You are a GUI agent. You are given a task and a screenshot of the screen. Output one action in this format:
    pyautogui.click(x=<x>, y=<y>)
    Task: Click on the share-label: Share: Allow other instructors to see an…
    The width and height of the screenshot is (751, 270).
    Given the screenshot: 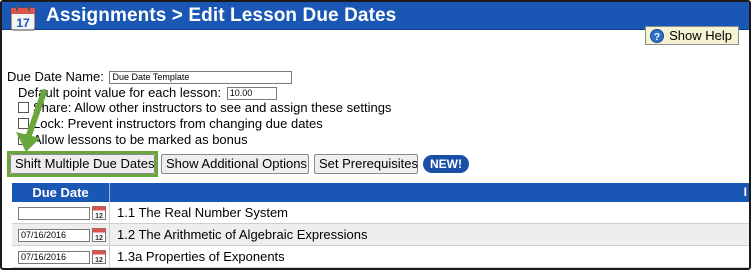 What is the action you would take?
    pyautogui.click(x=212, y=107)
    